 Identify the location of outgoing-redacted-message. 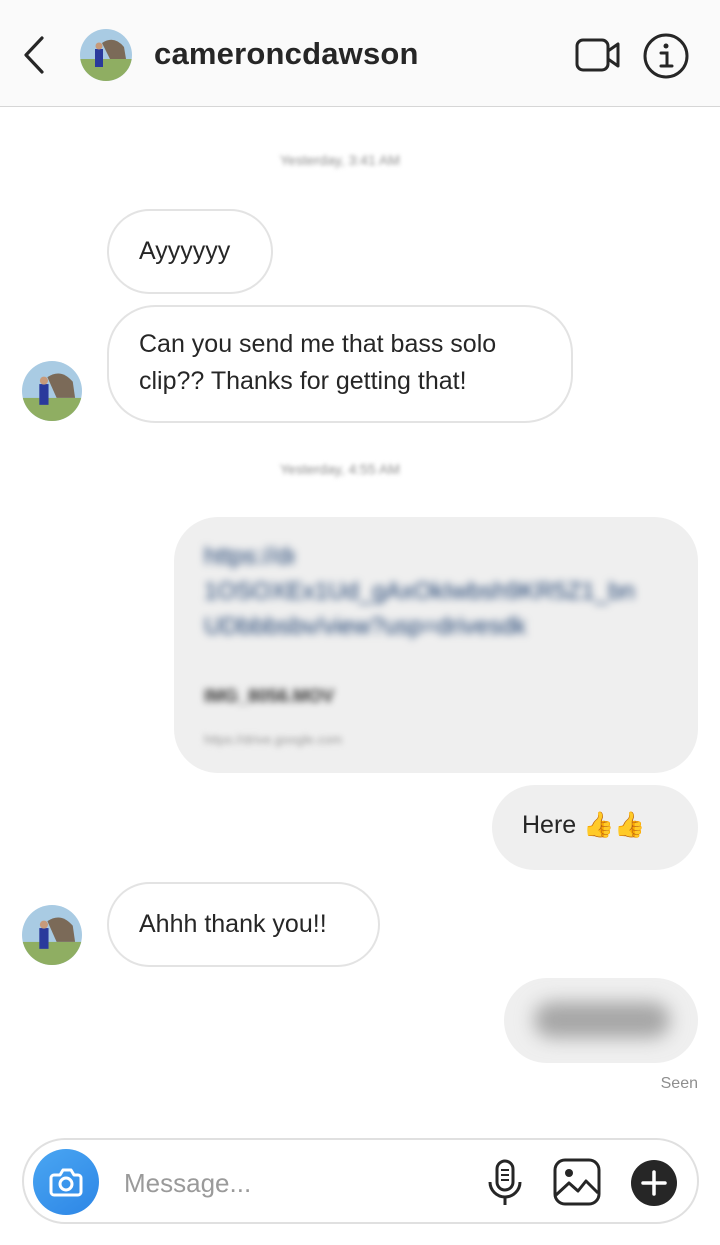
(601, 1020).